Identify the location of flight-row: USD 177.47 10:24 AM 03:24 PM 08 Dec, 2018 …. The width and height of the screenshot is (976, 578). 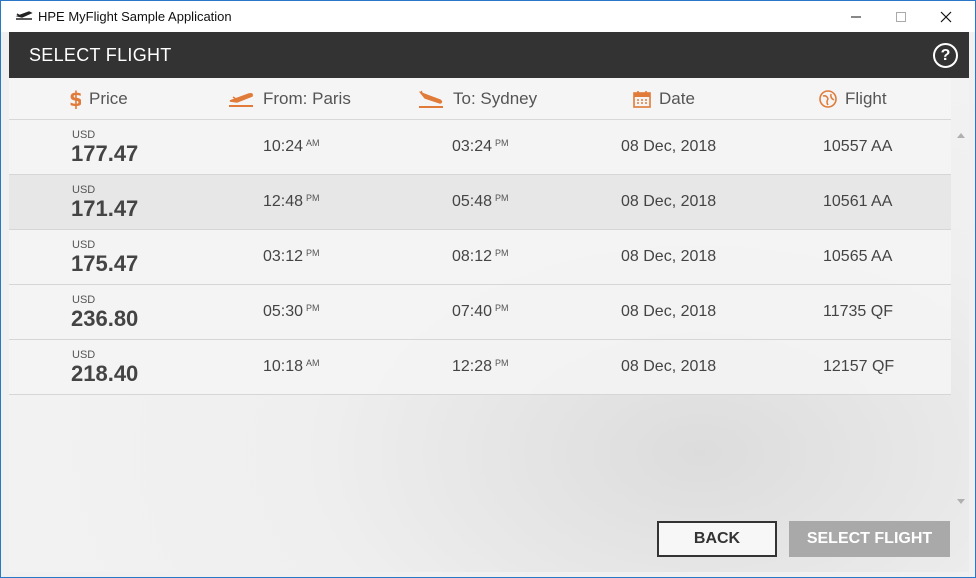
(480, 147).